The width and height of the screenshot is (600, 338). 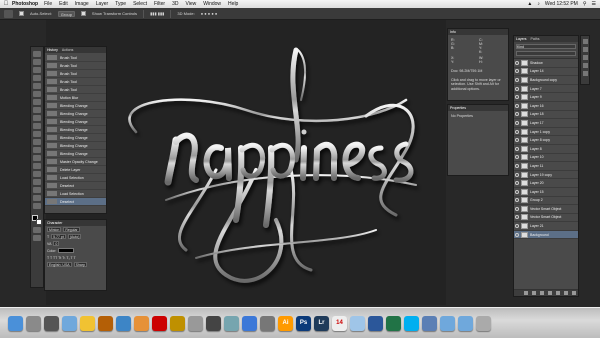 What do you see at coordinates (233, 4) in the screenshot?
I see `menu-help: Help` at bounding box center [233, 4].